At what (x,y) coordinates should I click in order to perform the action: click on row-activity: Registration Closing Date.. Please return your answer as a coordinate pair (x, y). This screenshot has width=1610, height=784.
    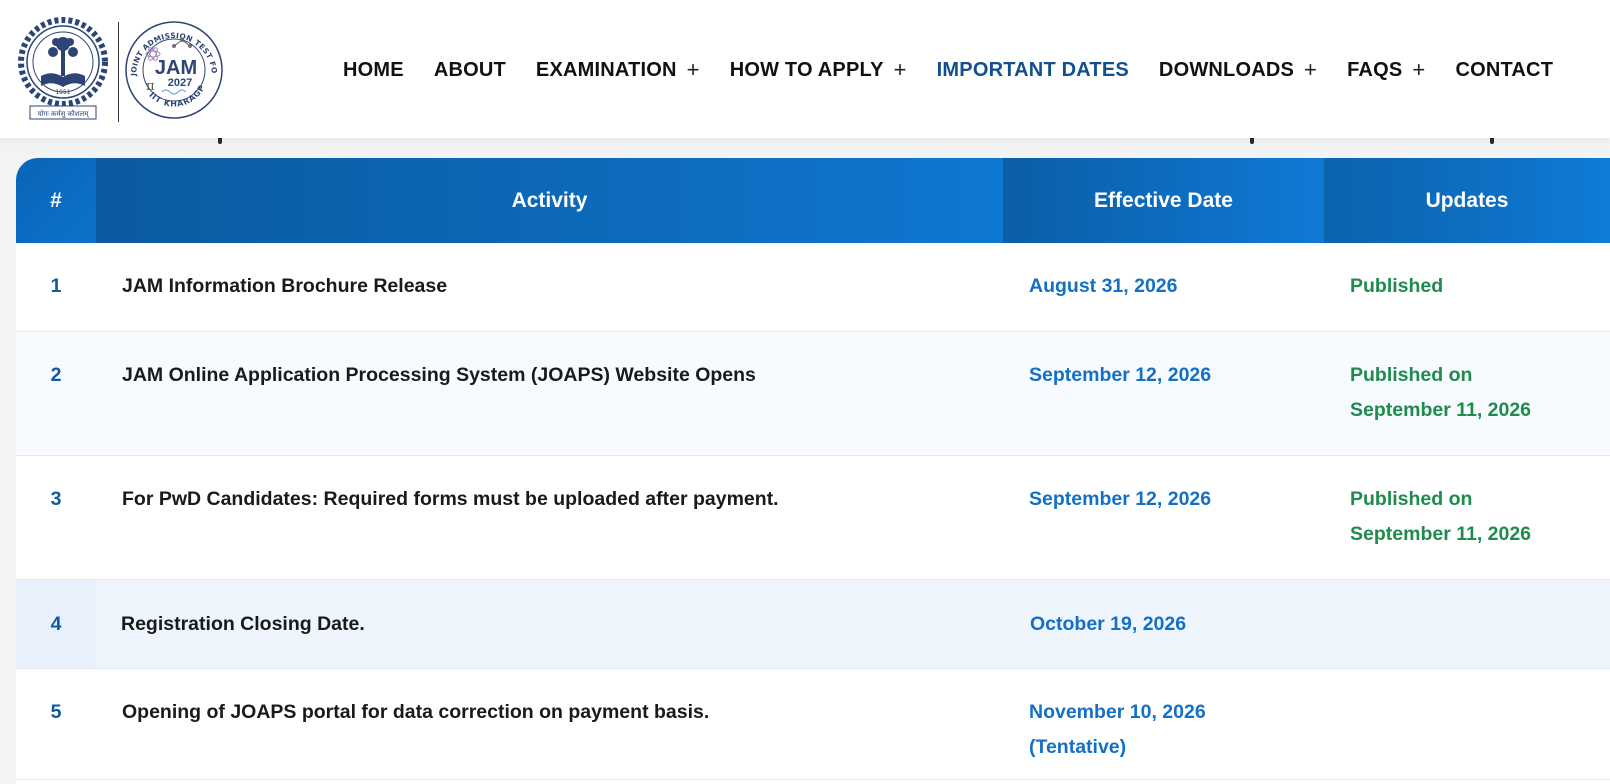
    Looking at the image, I should click on (243, 624).